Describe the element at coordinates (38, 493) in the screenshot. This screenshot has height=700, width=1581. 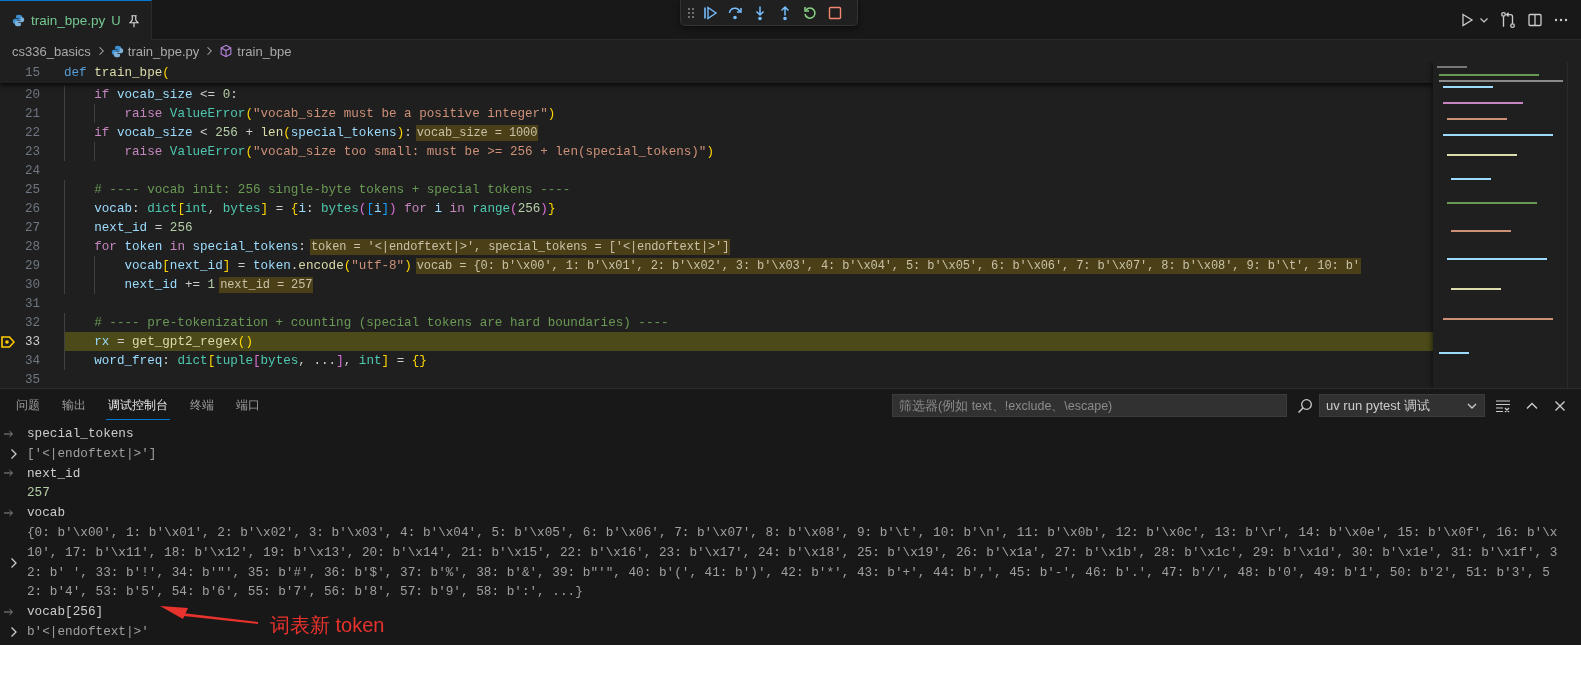
I see `result-text: 257` at that location.